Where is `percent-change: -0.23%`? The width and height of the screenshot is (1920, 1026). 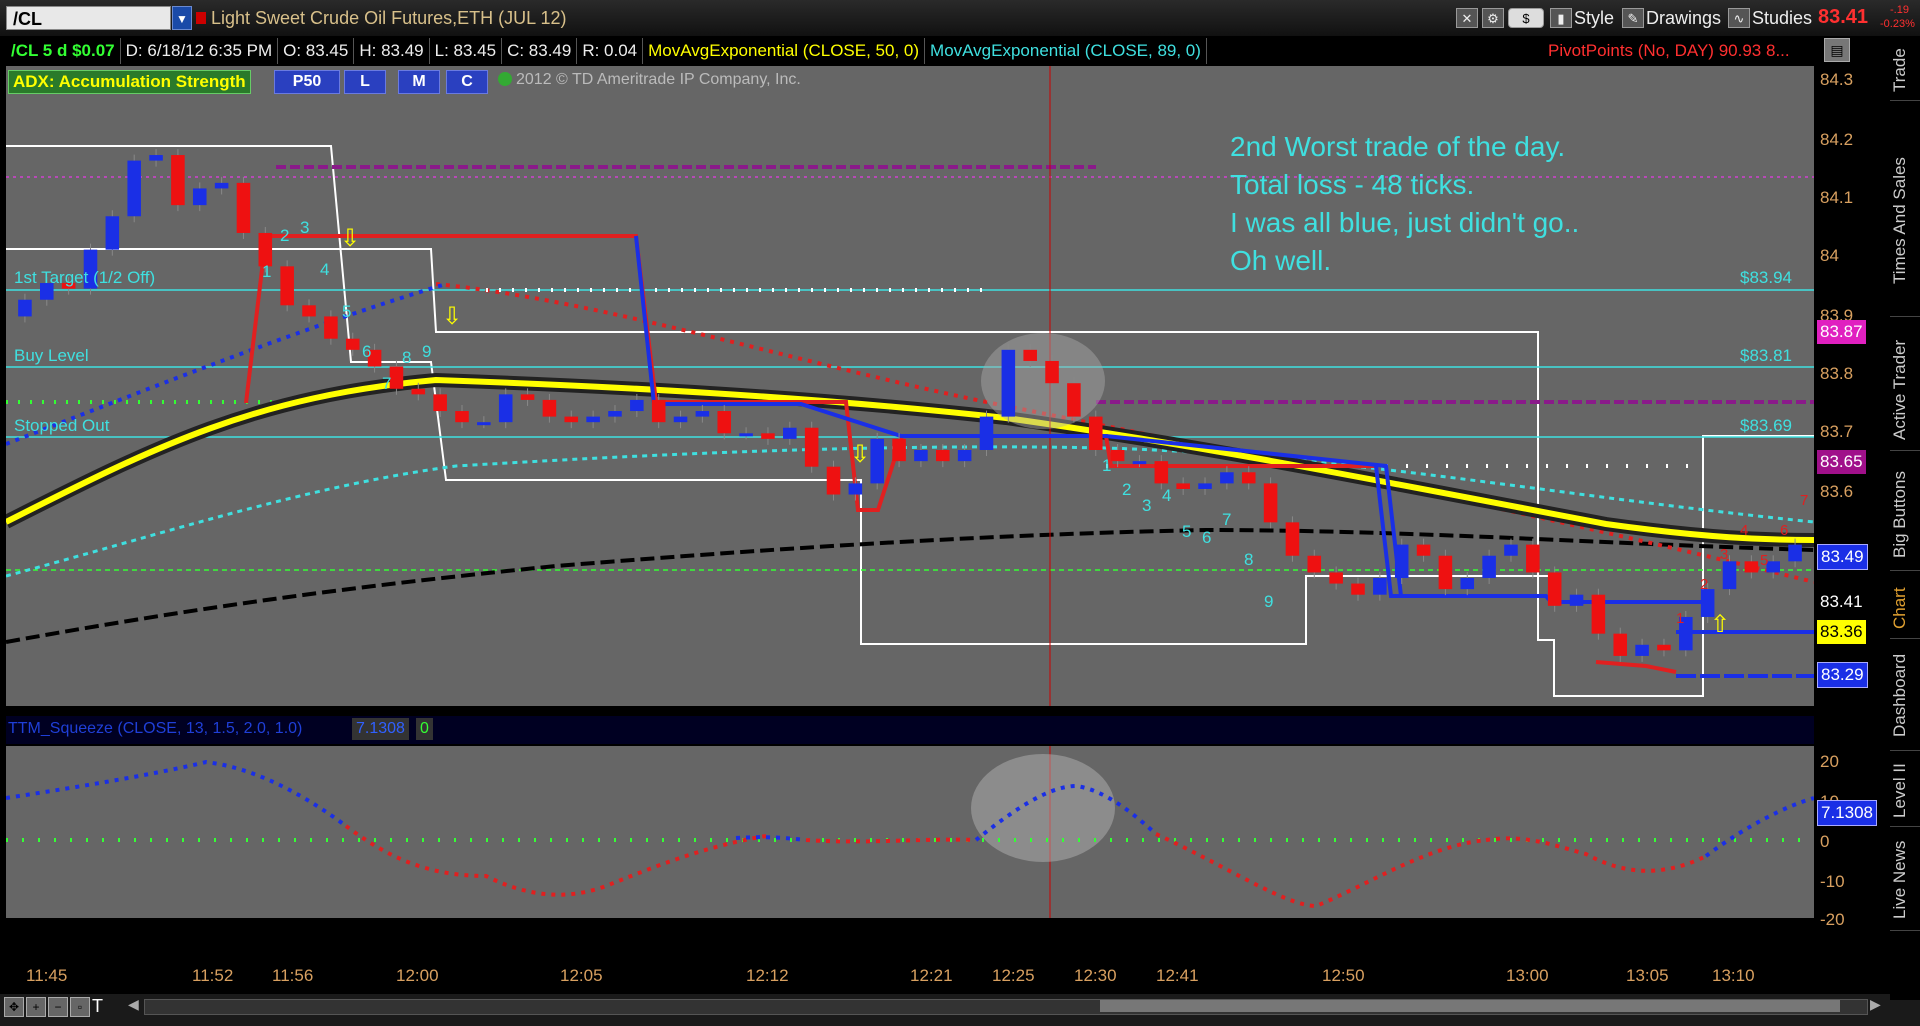
percent-change: -0.23% is located at coordinates (1897, 24).